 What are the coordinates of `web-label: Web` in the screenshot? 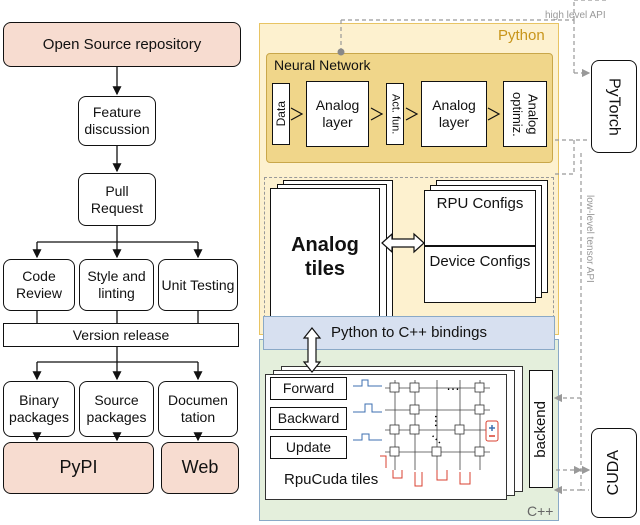 It's located at (200, 467).